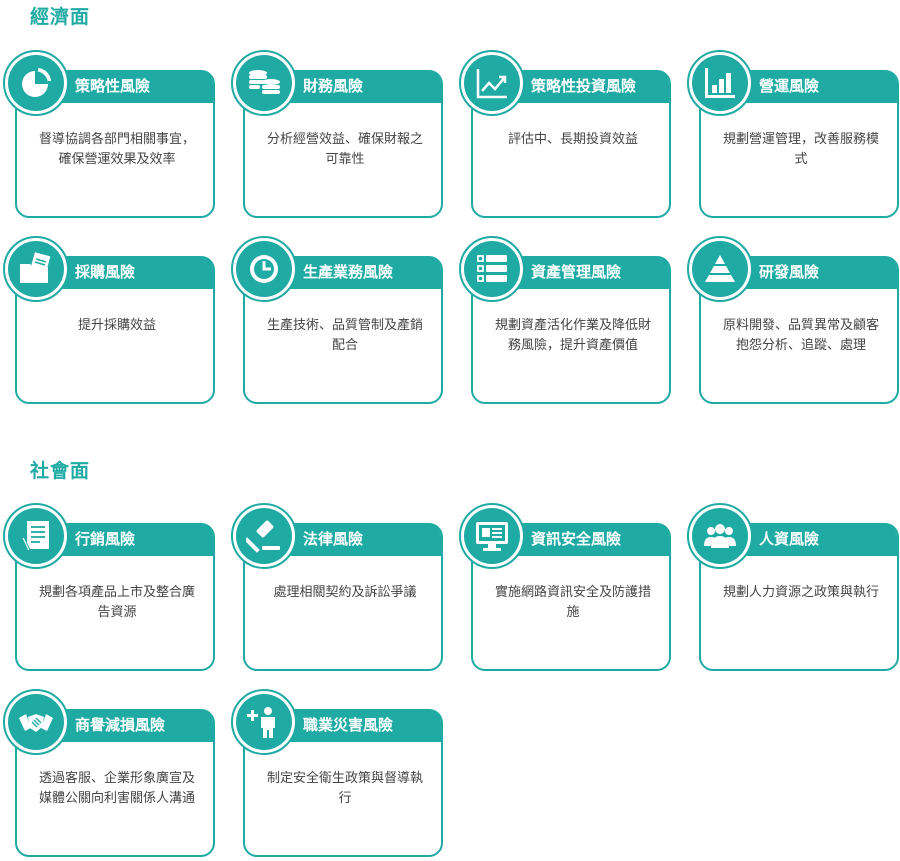 This screenshot has height=861, width=900. Describe the element at coordinates (116, 602) in the screenshot. I see `card-description: 規劃各項產品上市及整合廣告資源` at that location.